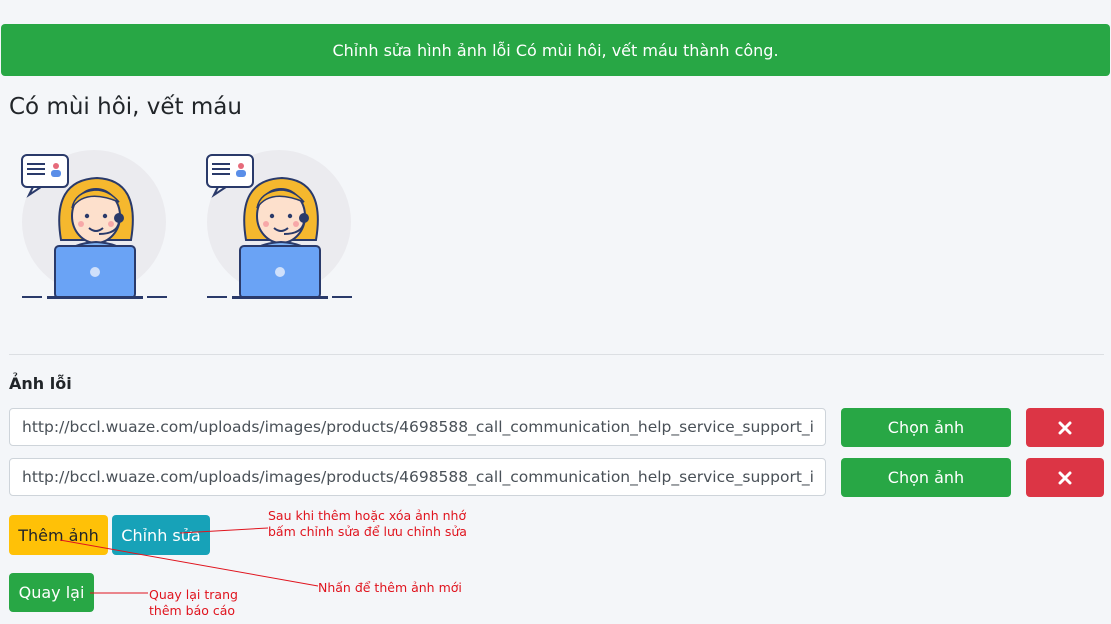 The image size is (1111, 624). What do you see at coordinates (556, 354) in the screenshot?
I see `section-divider` at bounding box center [556, 354].